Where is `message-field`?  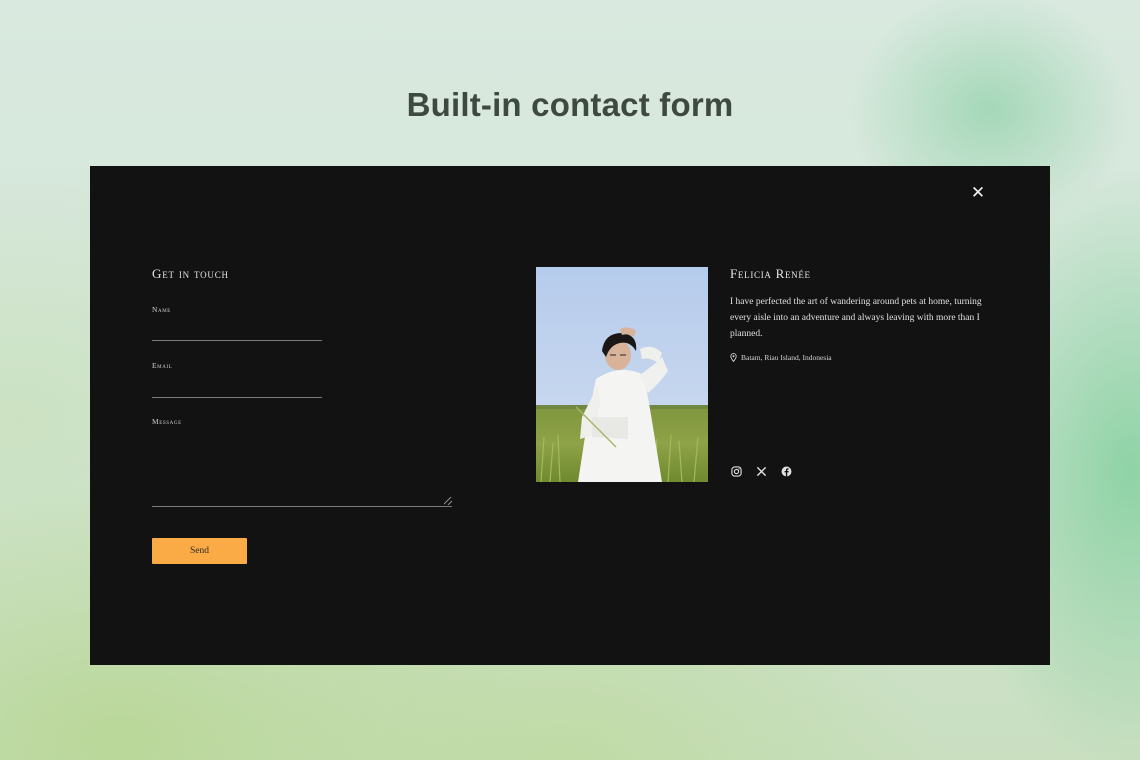 message-field is located at coordinates (302, 470).